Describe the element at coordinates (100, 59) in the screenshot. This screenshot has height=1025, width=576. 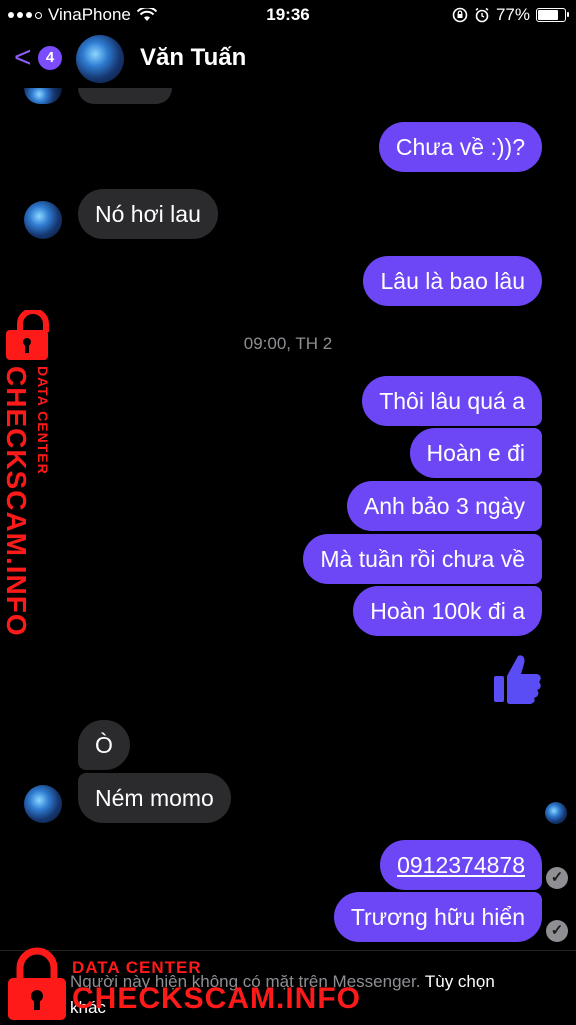
I see `contact-avatar` at that location.